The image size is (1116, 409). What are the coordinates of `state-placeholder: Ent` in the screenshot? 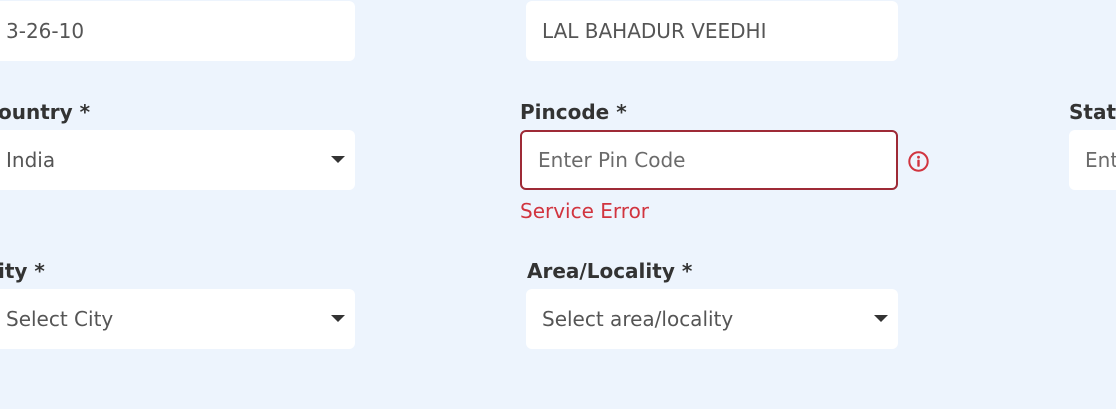 It's located at (1100, 160).